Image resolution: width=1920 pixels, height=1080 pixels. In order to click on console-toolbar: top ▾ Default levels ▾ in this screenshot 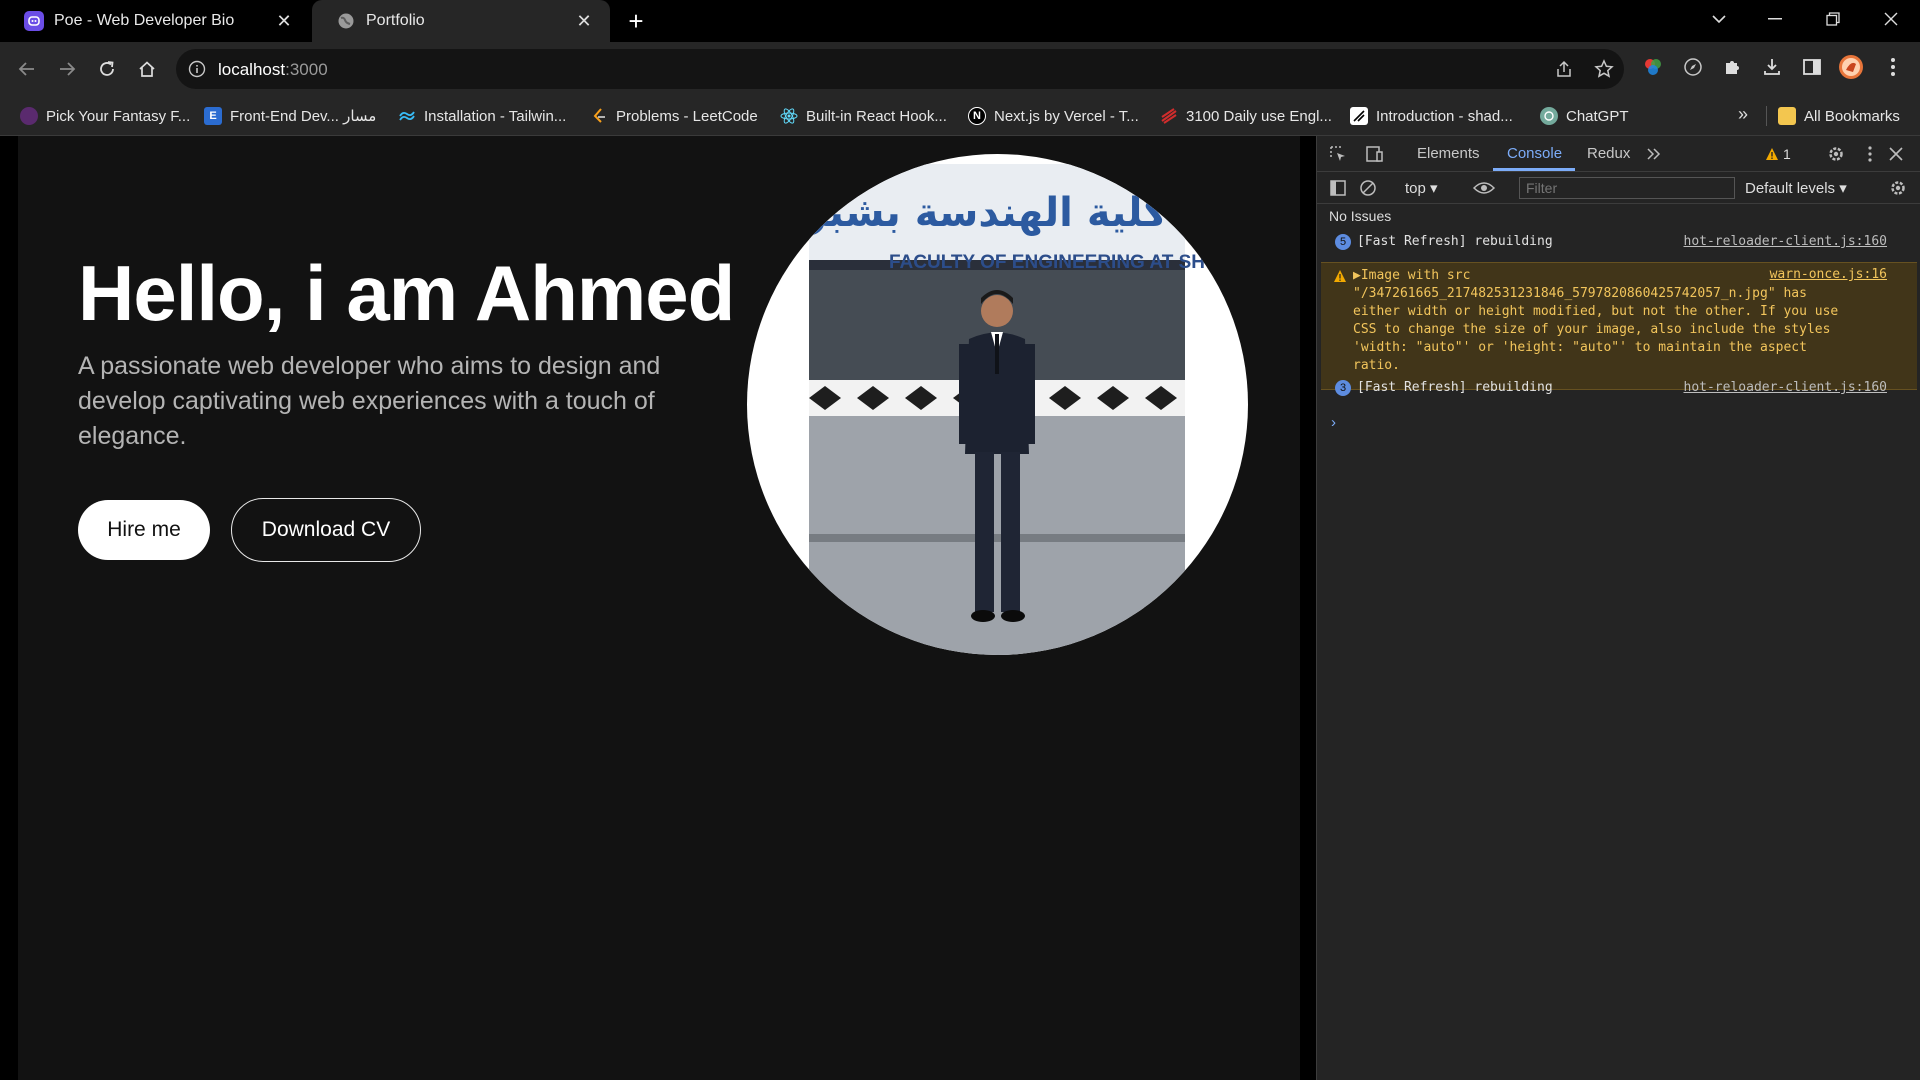, I will do `click(1618, 188)`.